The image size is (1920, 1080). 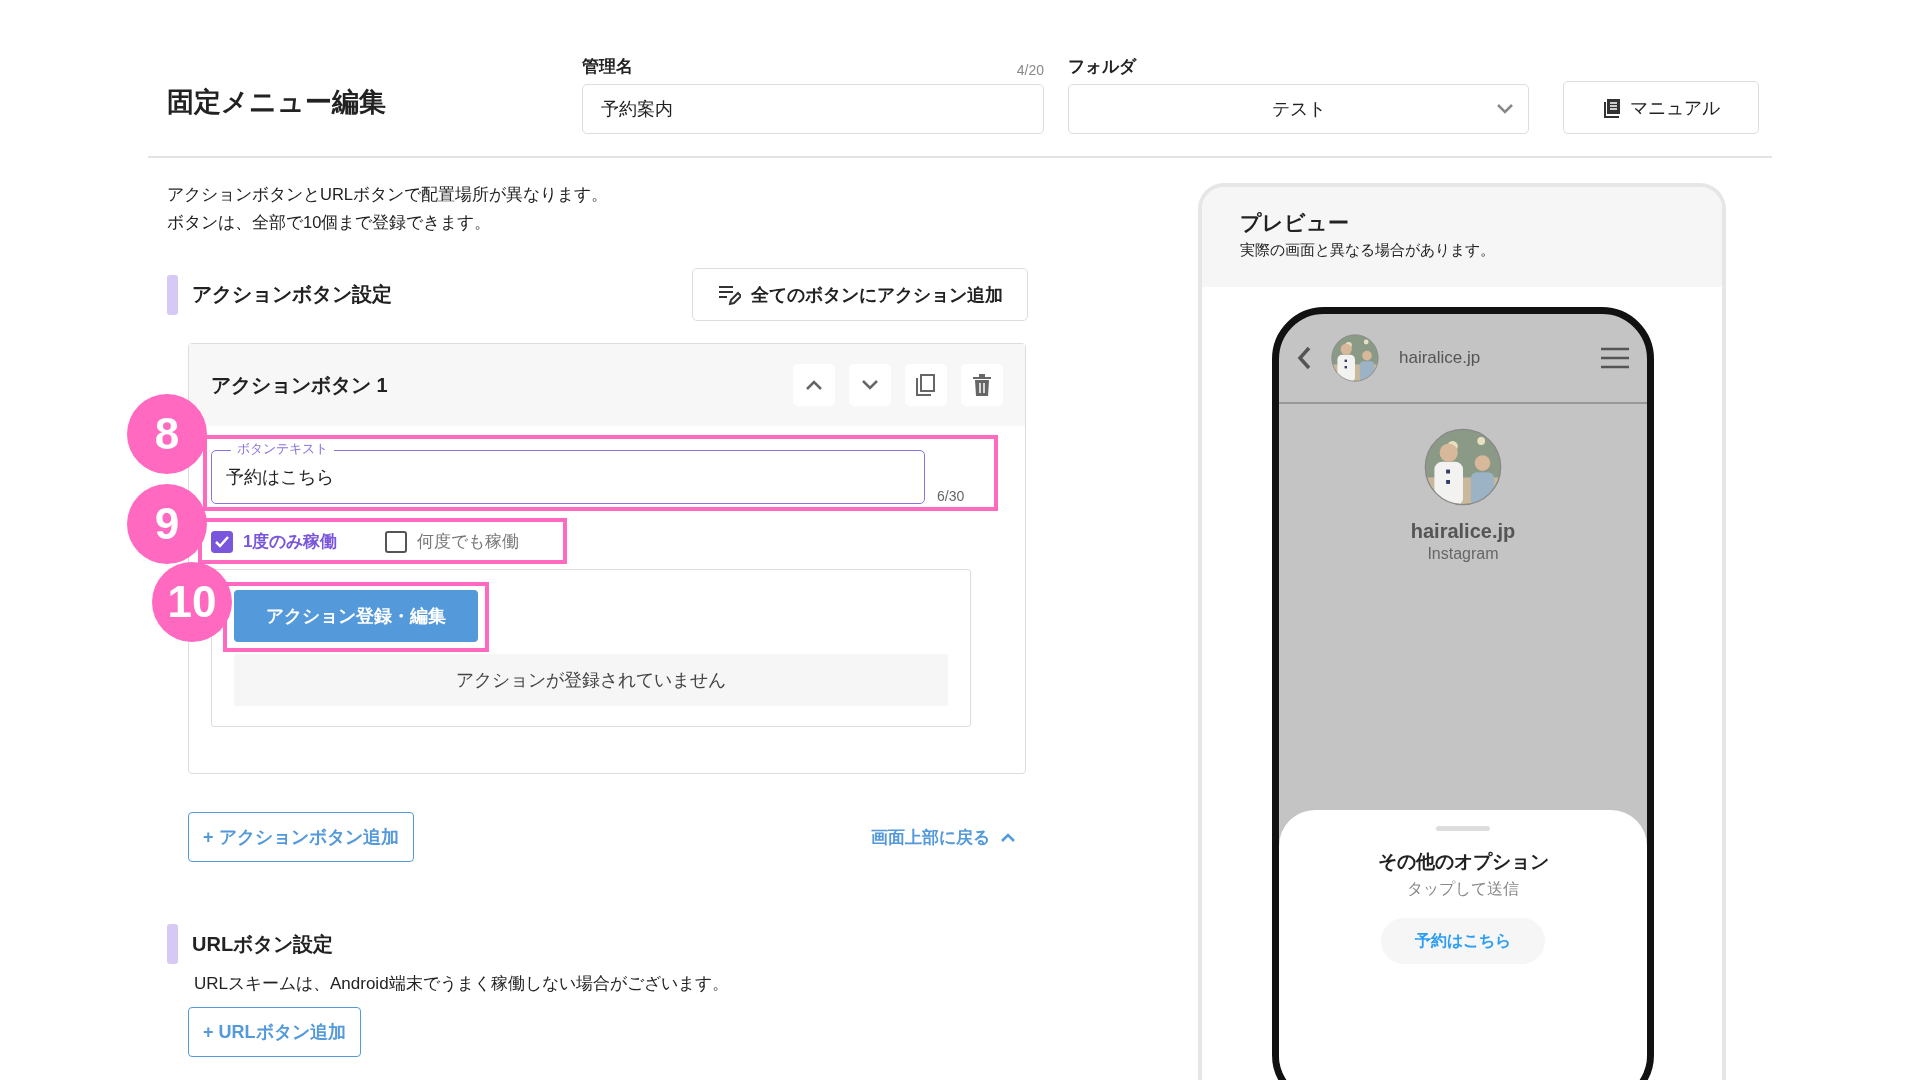 What do you see at coordinates (356, 616) in the screenshot?
I see `action-register-button: アクション登録・編集` at bounding box center [356, 616].